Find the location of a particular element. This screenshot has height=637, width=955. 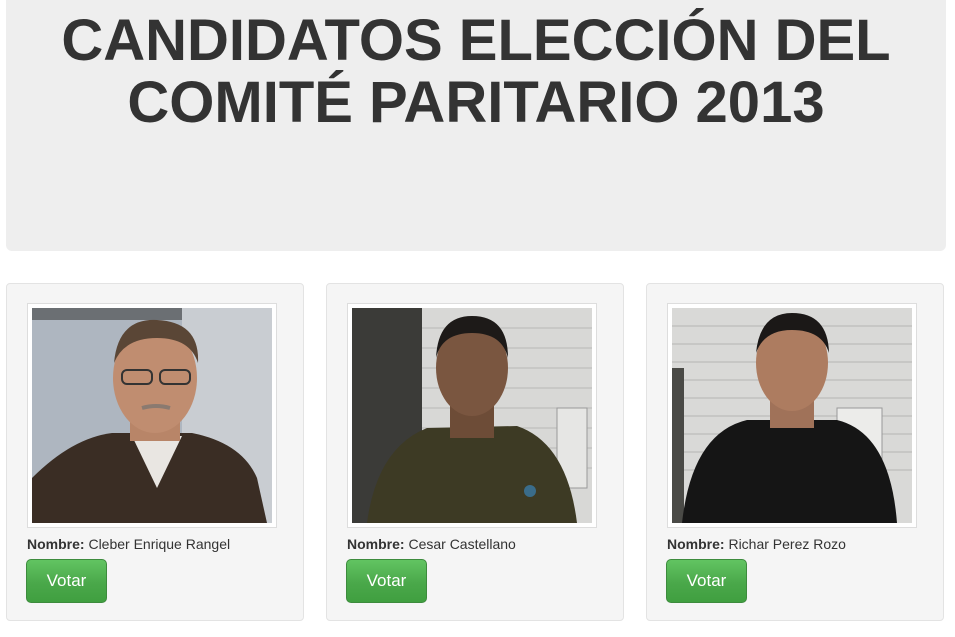

name-value: Richar Perez Rozo is located at coordinates (787, 544).